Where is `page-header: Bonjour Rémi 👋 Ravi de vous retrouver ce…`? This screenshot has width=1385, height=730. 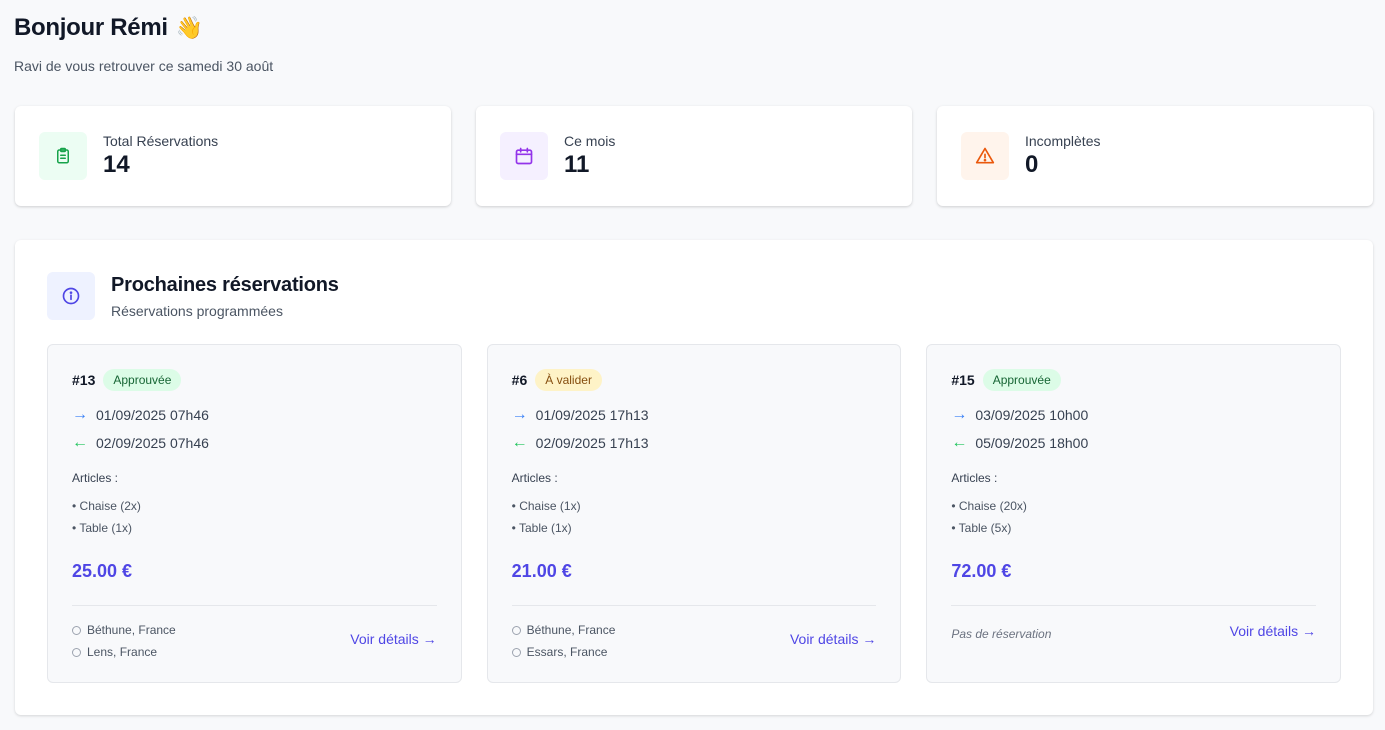
page-header: Bonjour Rémi 👋 Ravi de vous retrouver ce… is located at coordinates (143, 44).